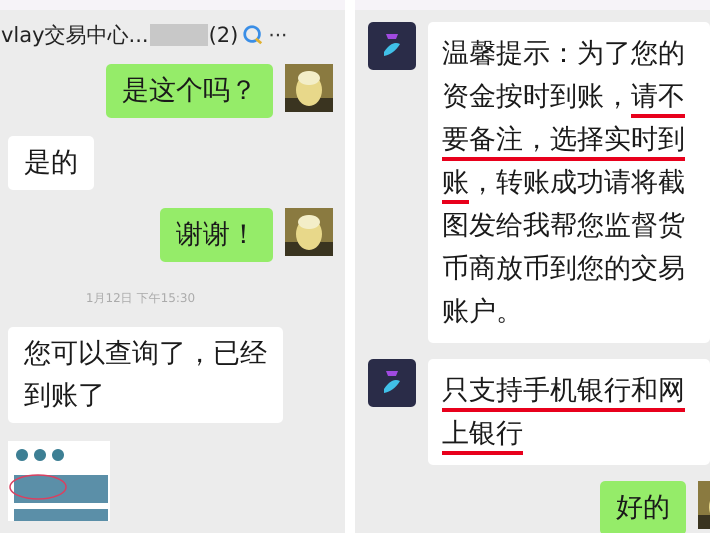 This screenshot has width=710, height=533. Describe the element at coordinates (223, 35) in the screenshot. I see `member-count: (2)` at that location.